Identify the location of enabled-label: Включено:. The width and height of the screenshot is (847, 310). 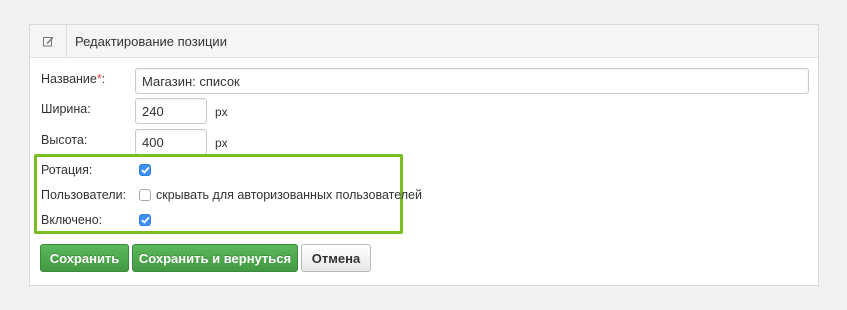
(72, 220).